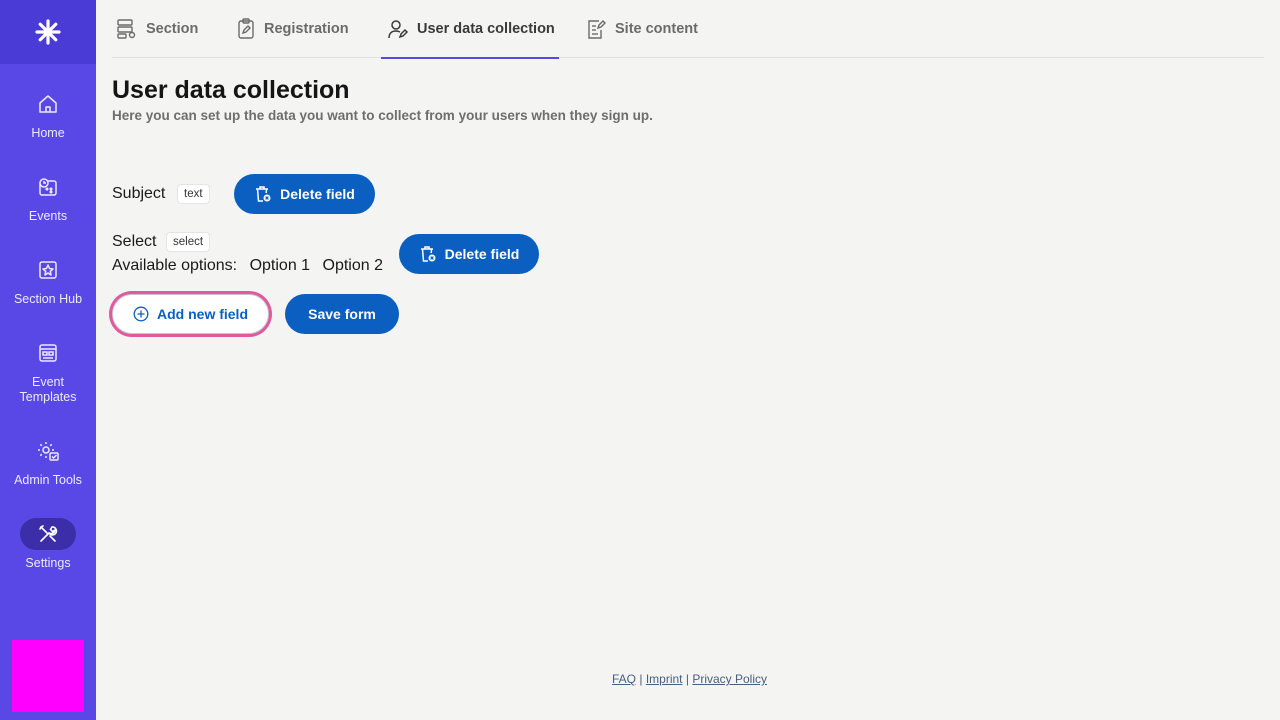 This screenshot has height=720, width=1280. Describe the element at coordinates (231, 90) in the screenshot. I see `page-title: User data collection` at that location.